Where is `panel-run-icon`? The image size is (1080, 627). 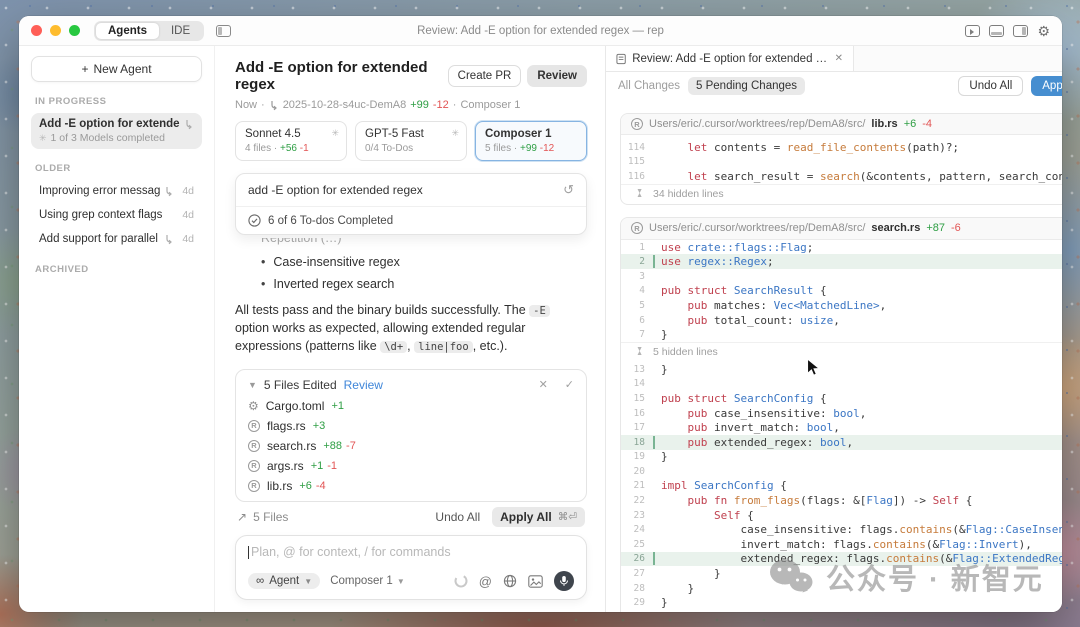
panel-run-icon is located at coordinates (973, 30).